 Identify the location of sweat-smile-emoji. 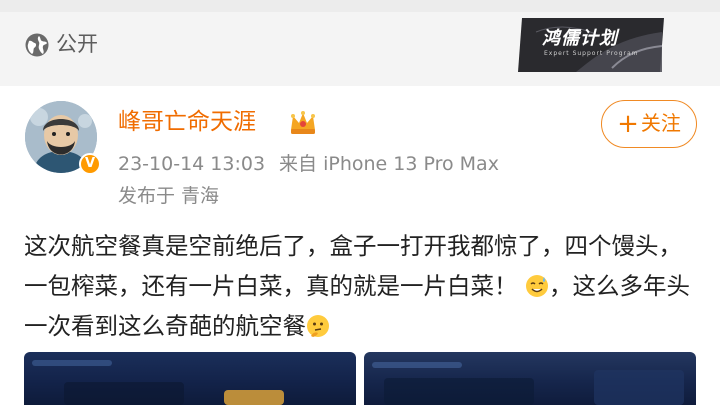
(536, 286).